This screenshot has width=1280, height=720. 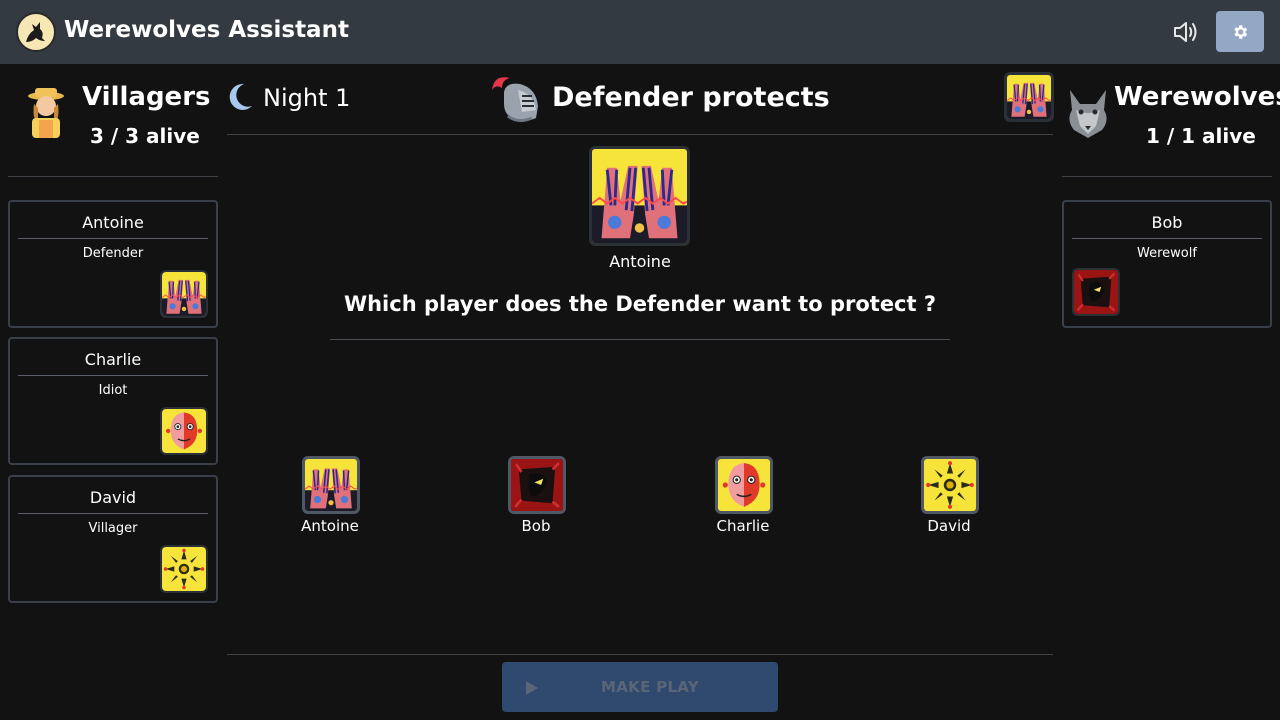 What do you see at coordinates (640, 654) in the screenshot?
I see `center-bottom-divider` at bounding box center [640, 654].